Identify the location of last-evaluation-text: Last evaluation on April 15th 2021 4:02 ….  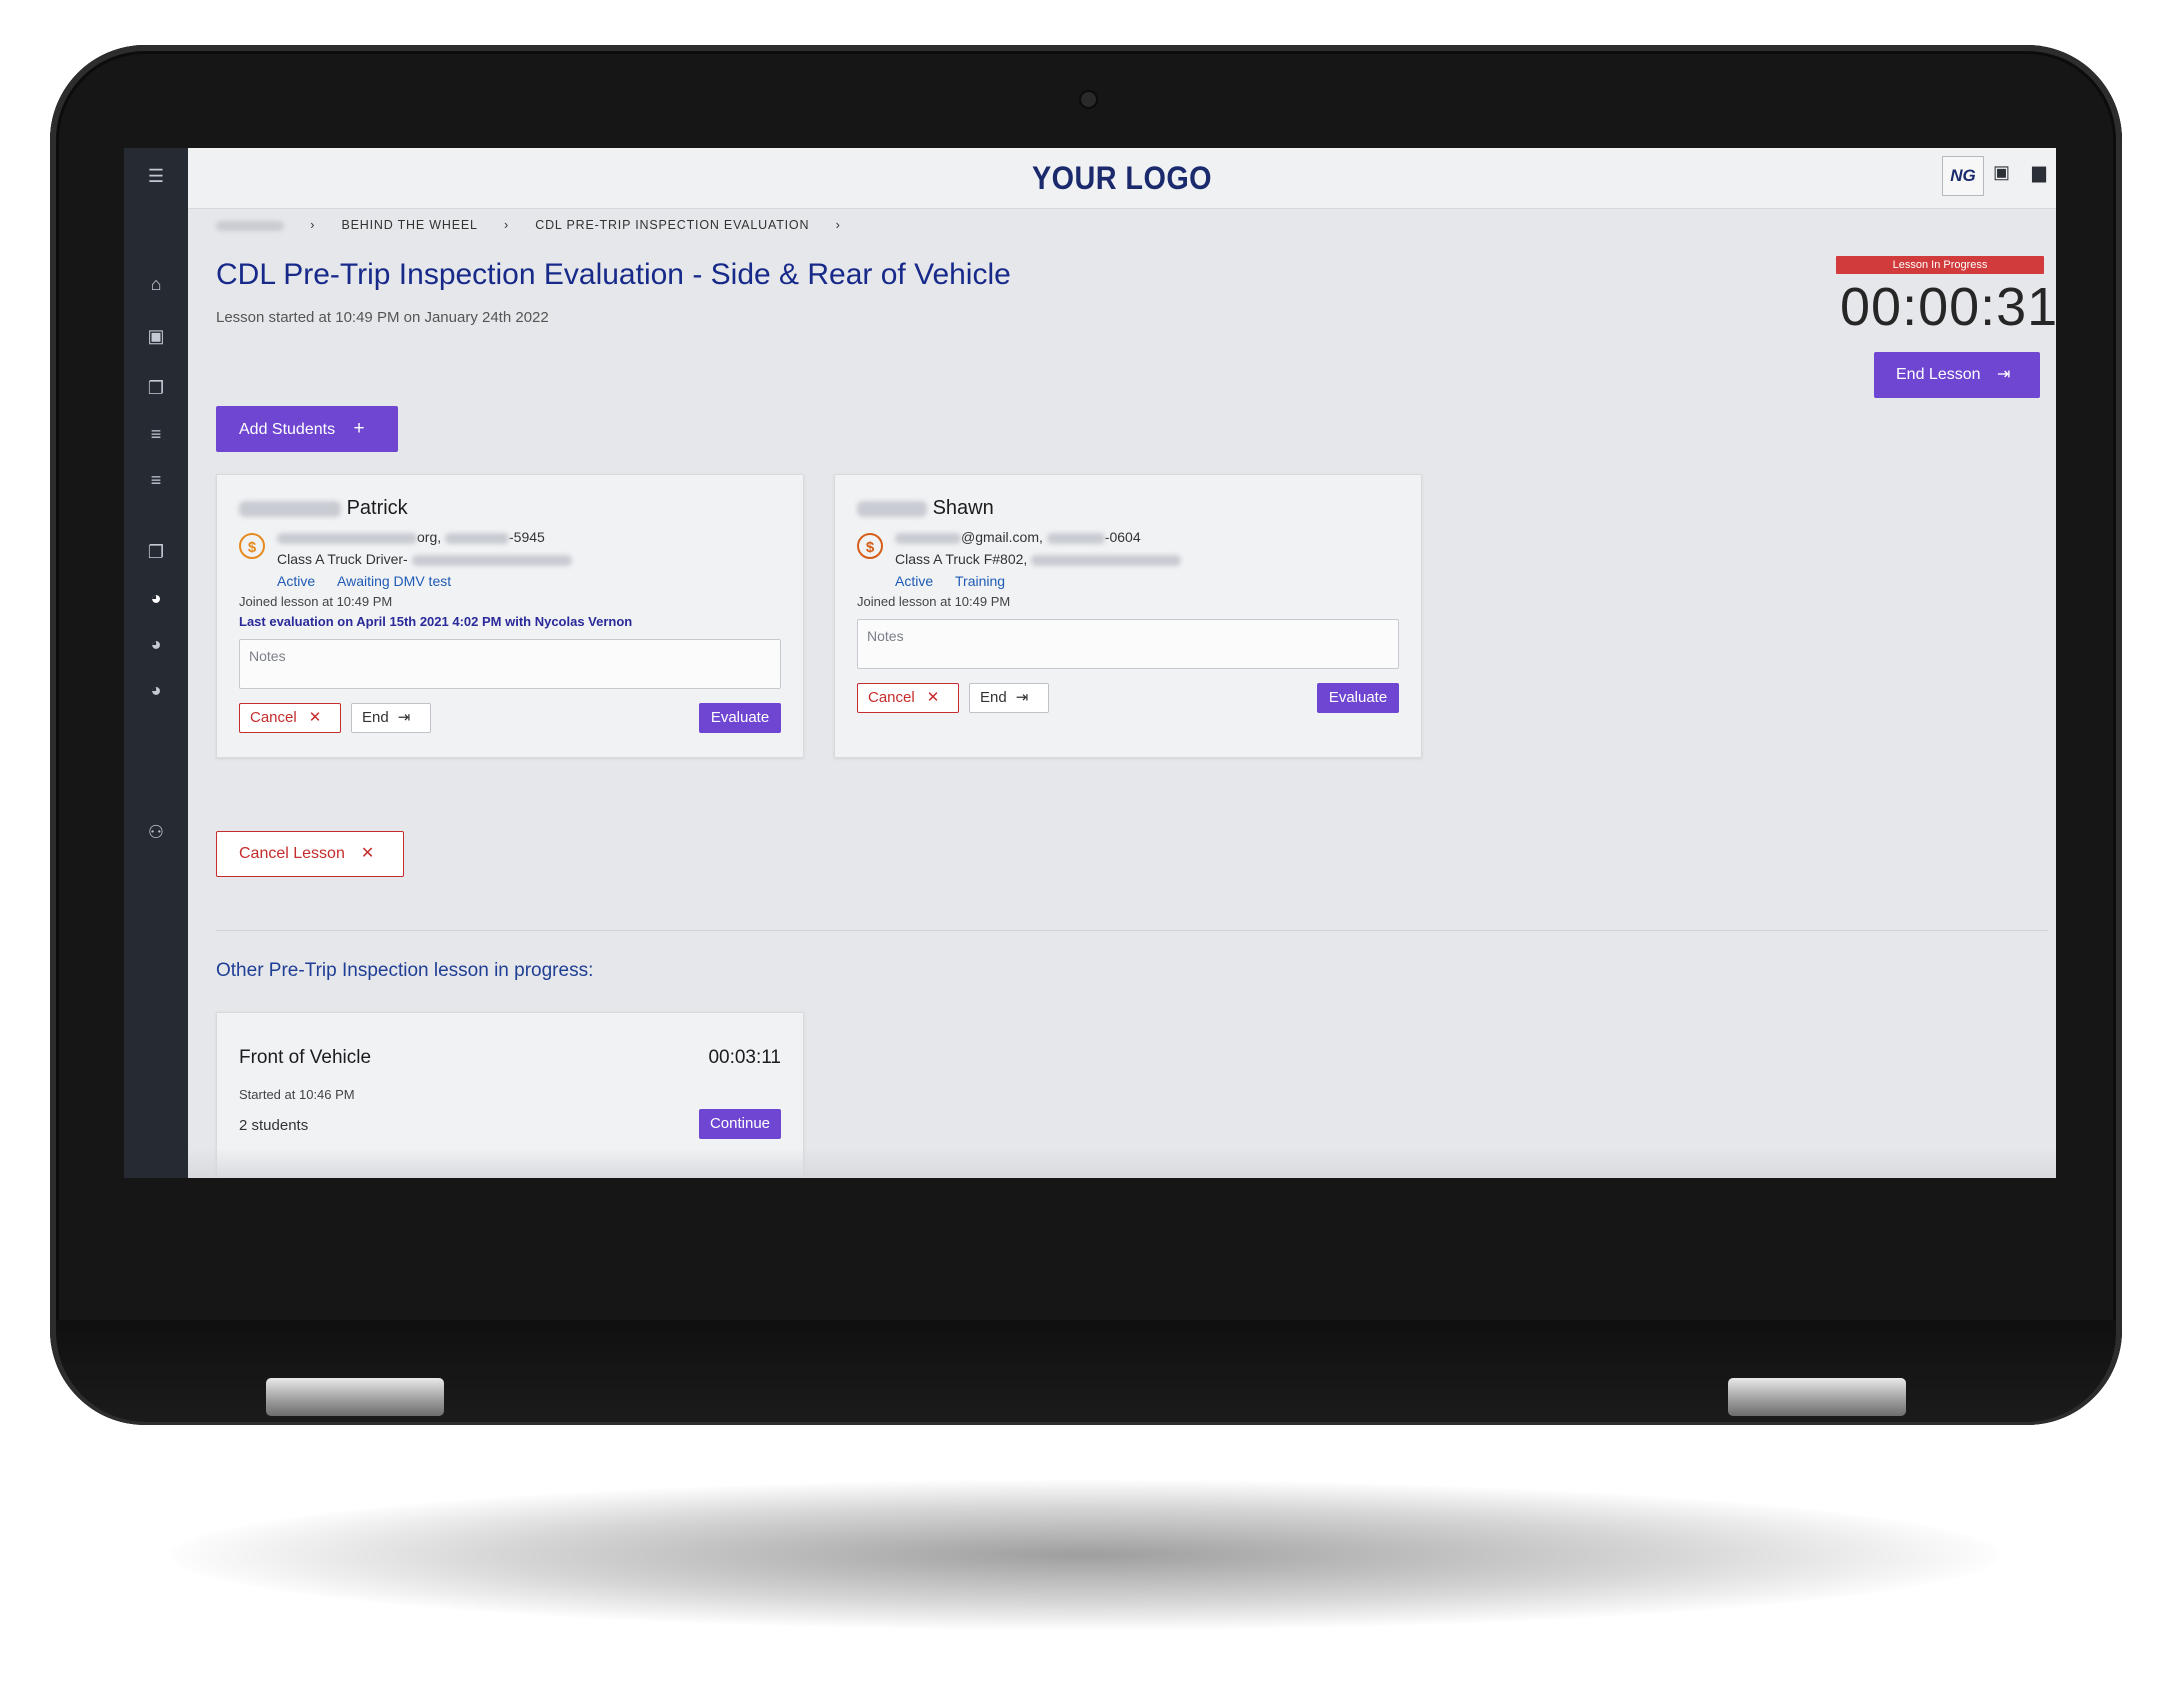
(436, 621).